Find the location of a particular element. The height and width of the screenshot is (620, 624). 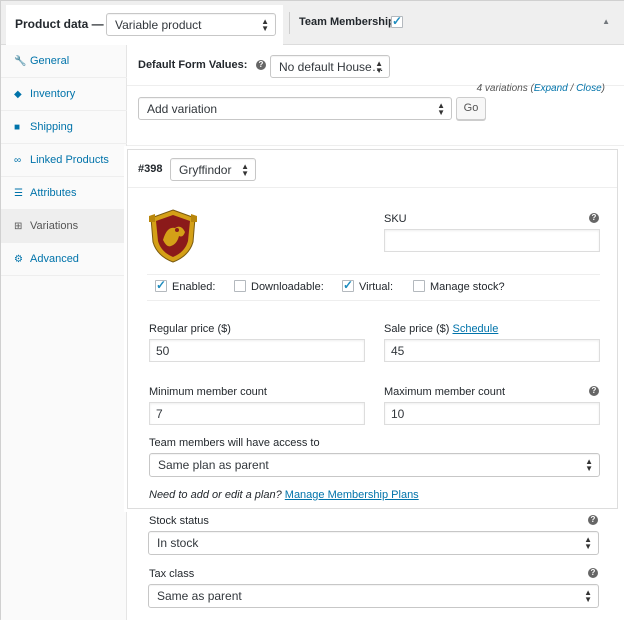

regular-price-label: Regular price ($) is located at coordinates (190, 329).